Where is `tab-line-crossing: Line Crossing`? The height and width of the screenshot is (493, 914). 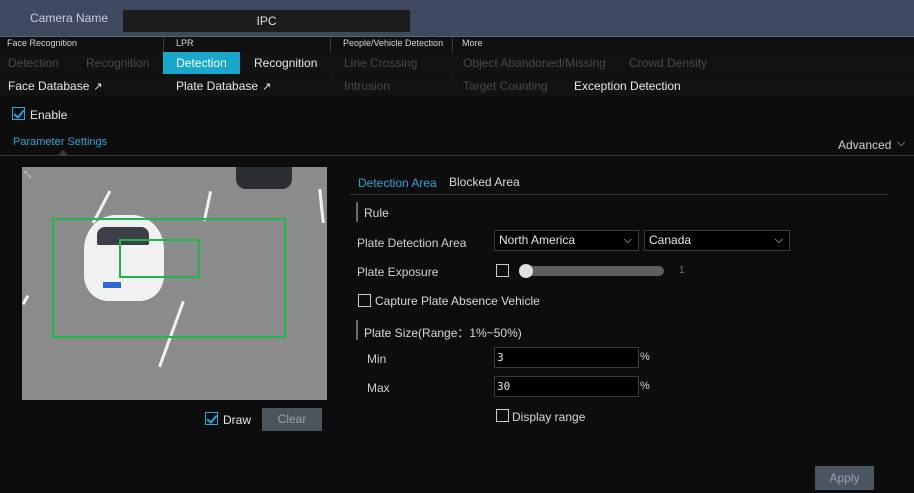
tab-line-crossing: Line Crossing is located at coordinates (380, 63).